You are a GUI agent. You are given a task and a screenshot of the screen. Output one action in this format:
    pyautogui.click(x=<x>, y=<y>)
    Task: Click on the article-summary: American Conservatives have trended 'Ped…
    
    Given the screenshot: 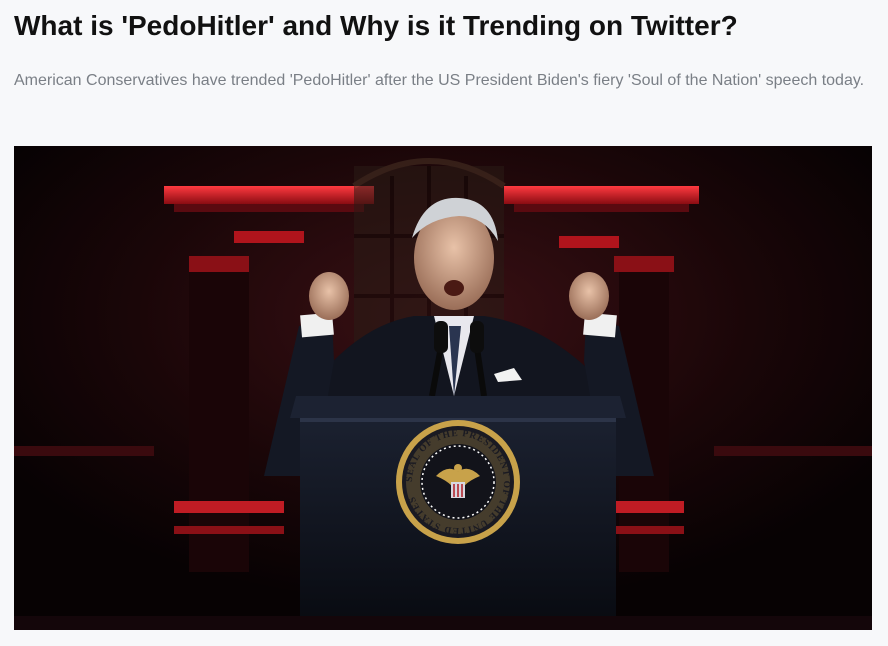 What is the action you would take?
    pyautogui.click(x=439, y=80)
    